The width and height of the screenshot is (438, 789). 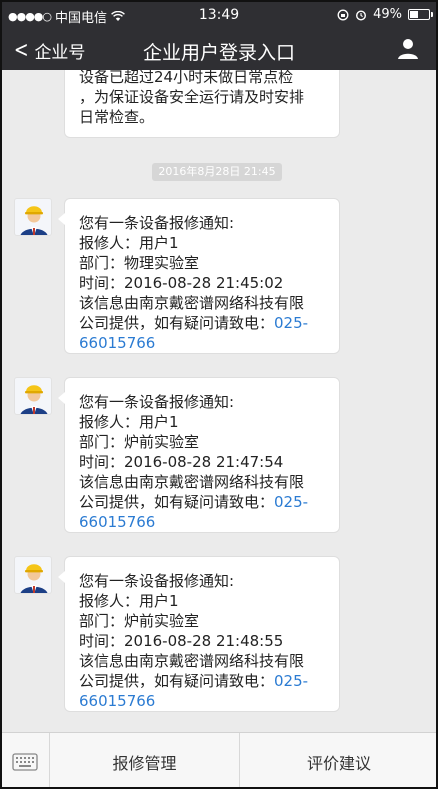 I want to click on battery-icon, so click(x=420, y=14).